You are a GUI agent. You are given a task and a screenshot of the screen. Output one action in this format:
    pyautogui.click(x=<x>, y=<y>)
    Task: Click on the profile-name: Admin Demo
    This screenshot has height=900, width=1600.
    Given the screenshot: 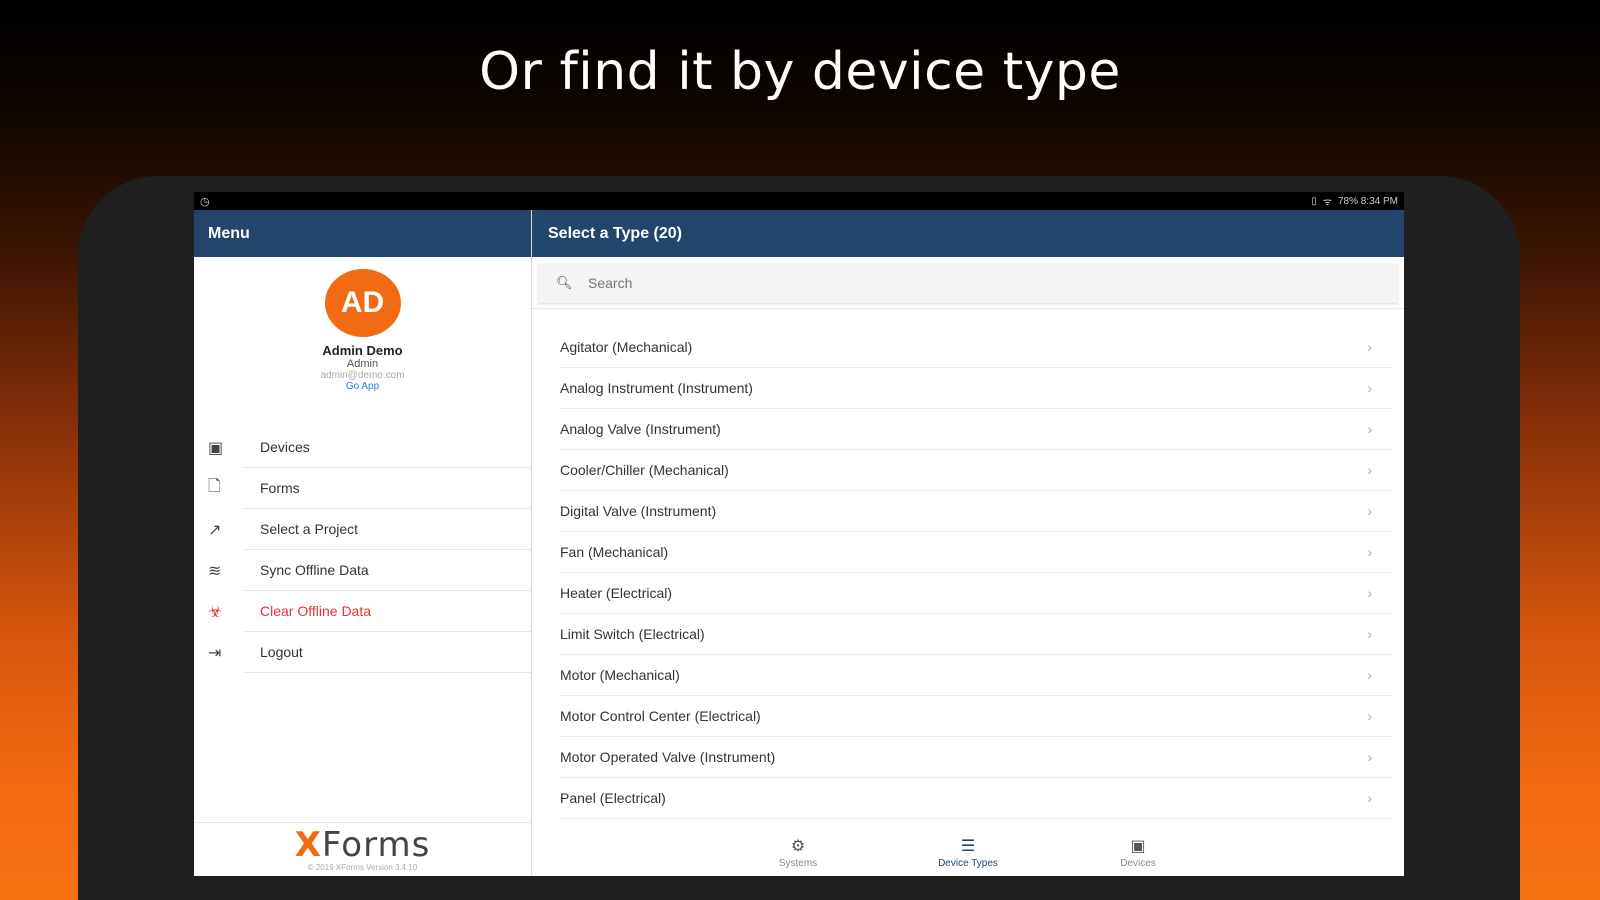 What is the action you would take?
    pyautogui.click(x=362, y=350)
    